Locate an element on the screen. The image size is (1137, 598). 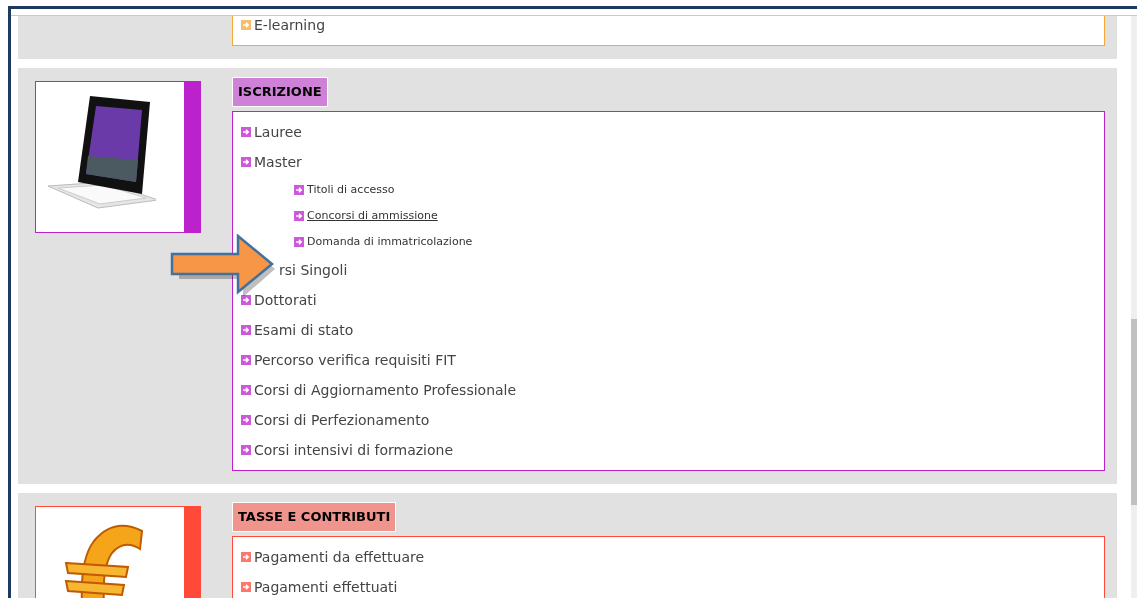
submenu-link: Titoli di accesso is located at coordinates (351, 190).